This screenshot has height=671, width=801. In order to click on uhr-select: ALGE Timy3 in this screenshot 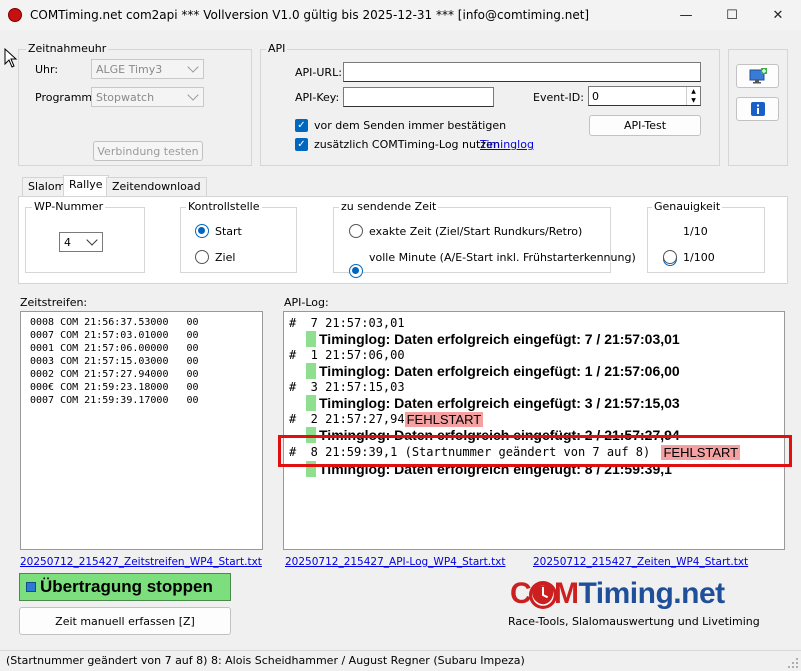, I will do `click(147, 69)`.